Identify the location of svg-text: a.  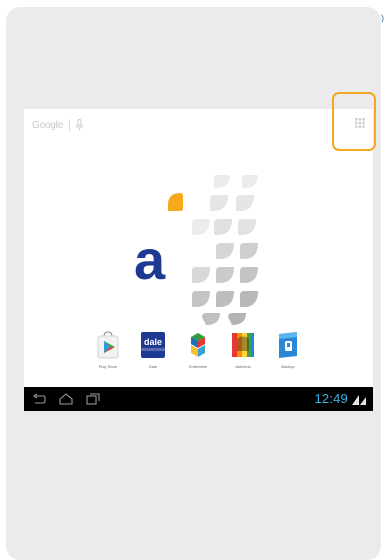
(150, 259).